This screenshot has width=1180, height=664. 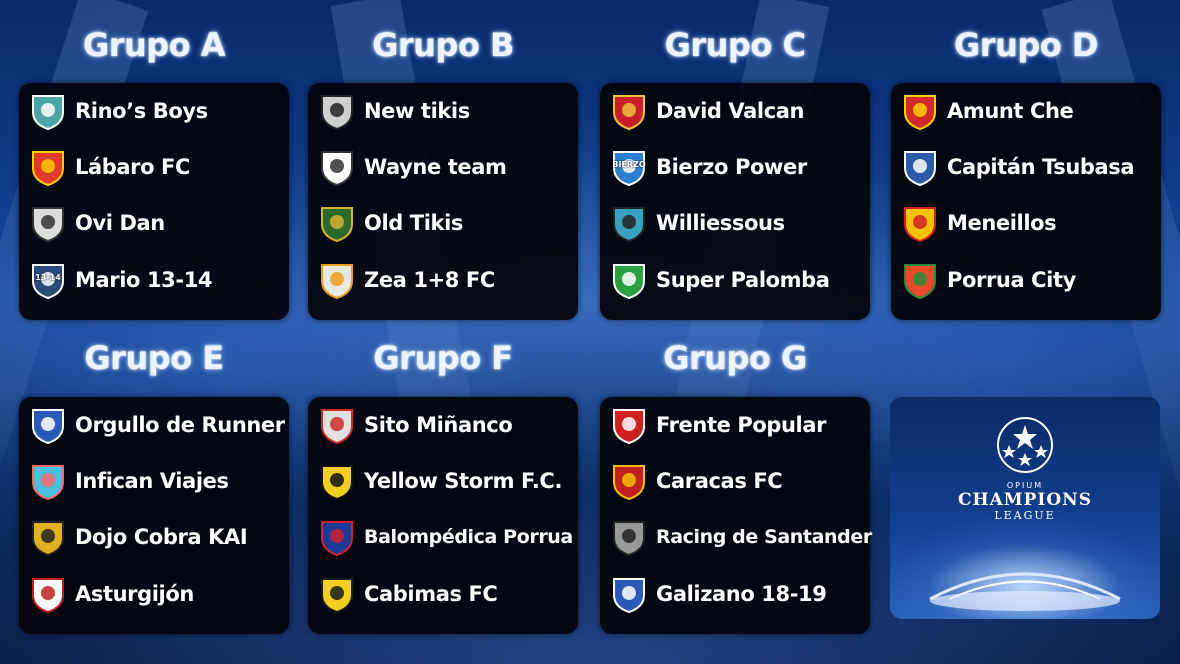 What do you see at coordinates (1002, 223) in the screenshot?
I see `team-name: Meneillos` at bounding box center [1002, 223].